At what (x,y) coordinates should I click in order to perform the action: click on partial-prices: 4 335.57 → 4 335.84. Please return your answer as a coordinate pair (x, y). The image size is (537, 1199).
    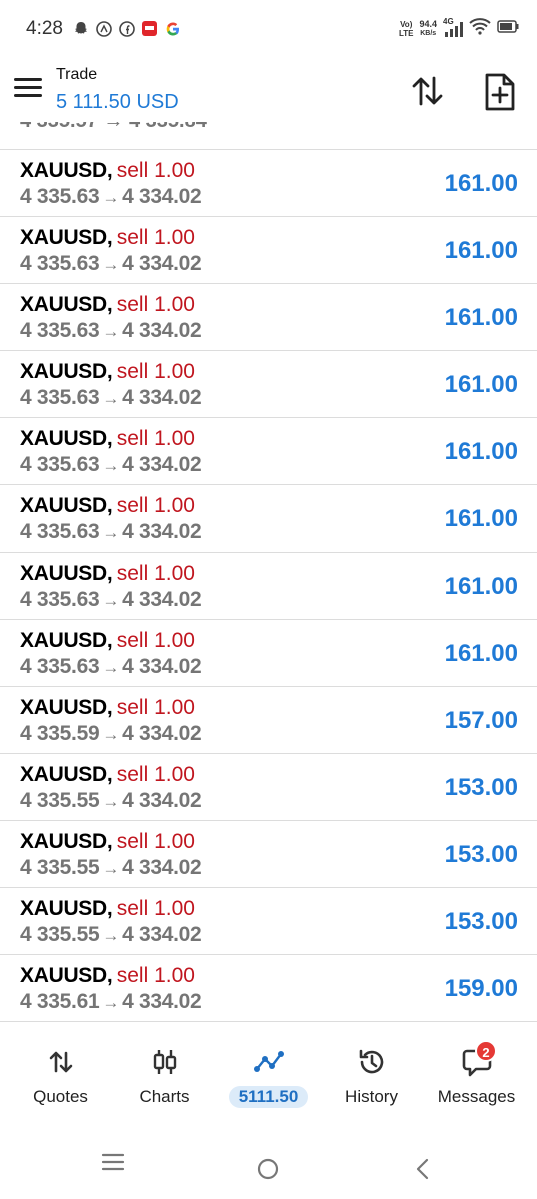
    Looking at the image, I should click on (113, 127).